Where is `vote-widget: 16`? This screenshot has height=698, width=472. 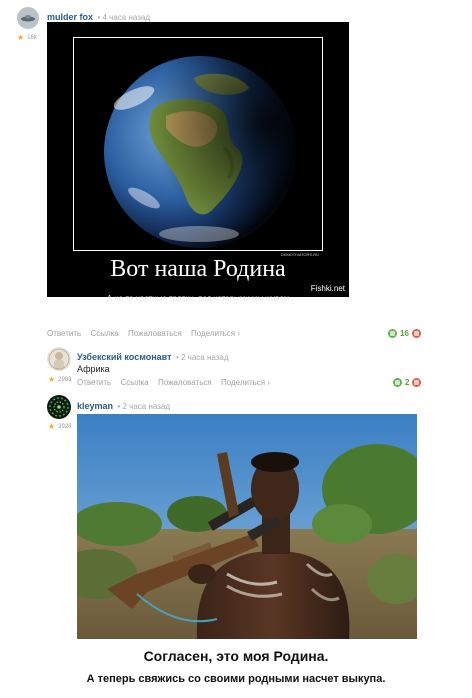 vote-widget: 16 is located at coordinates (404, 333).